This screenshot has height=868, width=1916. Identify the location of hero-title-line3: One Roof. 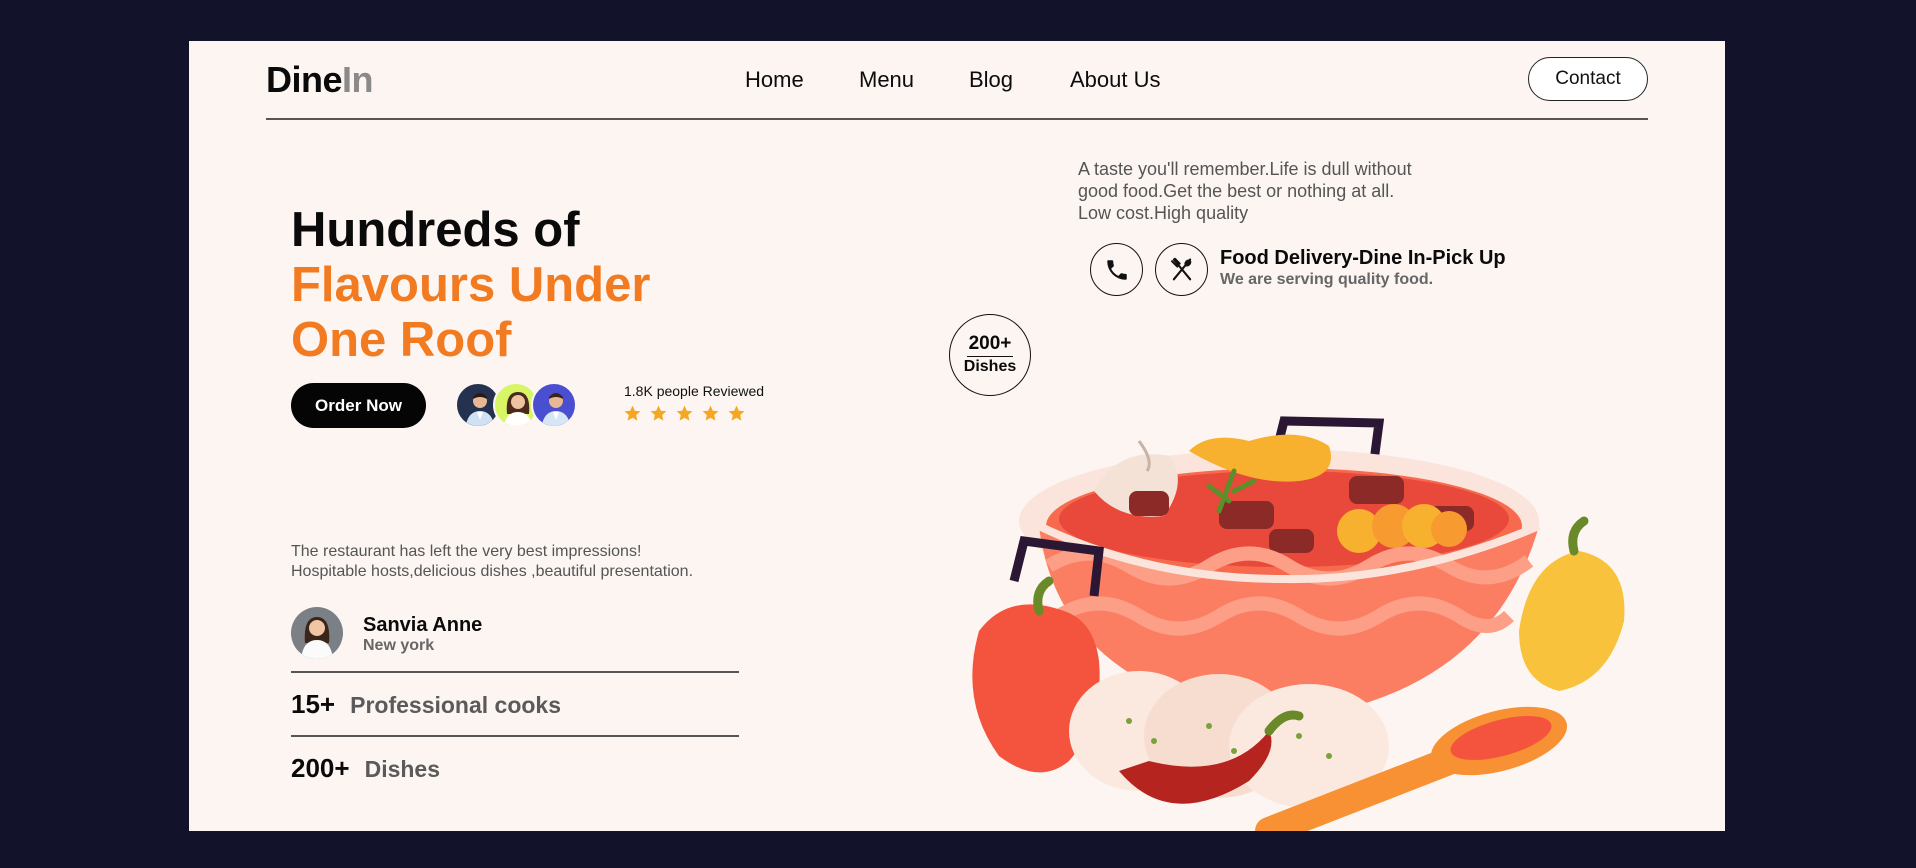
(401, 340).